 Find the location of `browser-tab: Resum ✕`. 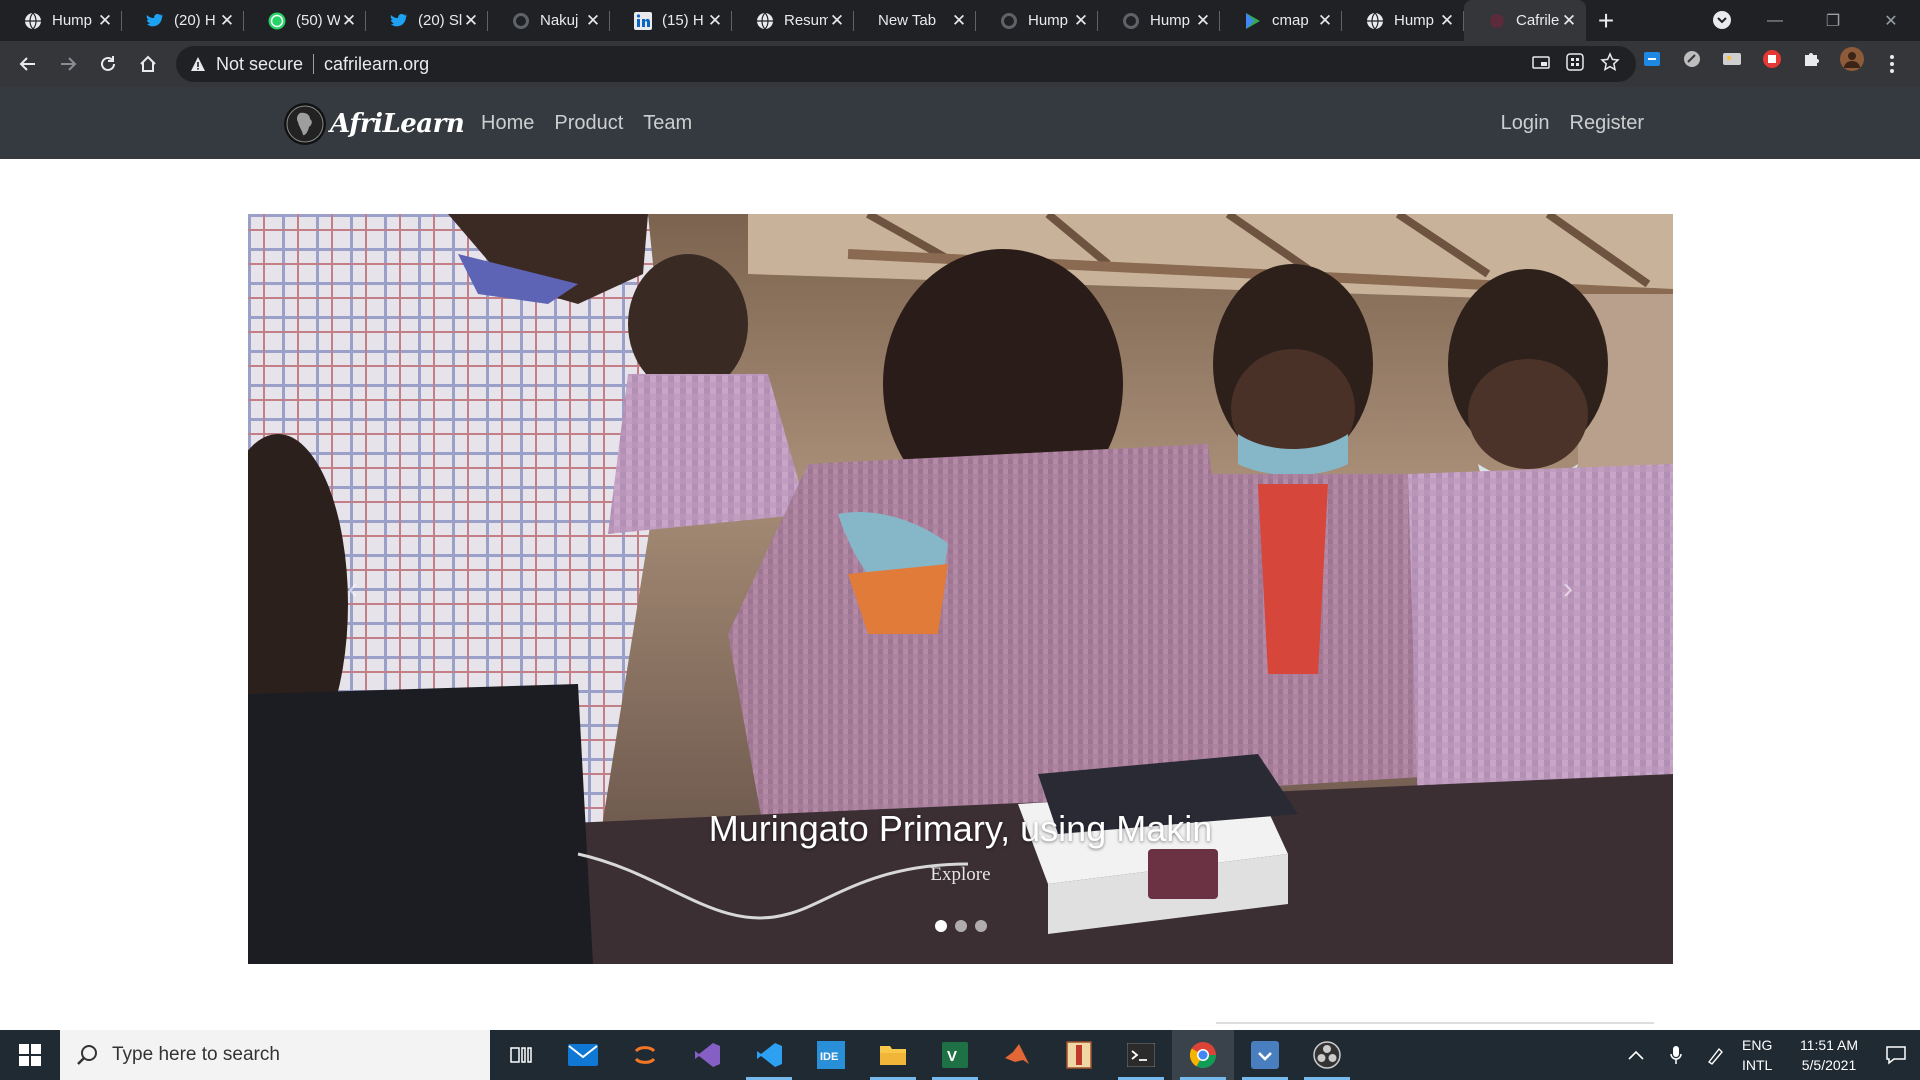

browser-tab: Resum ✕ is located at coordinates (793, 20).